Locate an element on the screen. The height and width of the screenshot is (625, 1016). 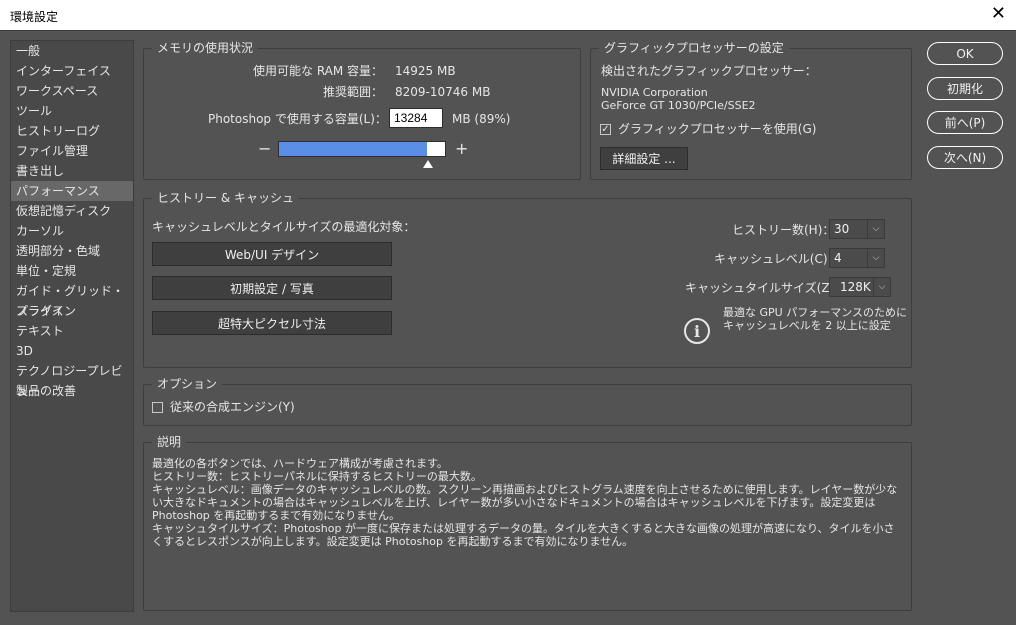
cache-levels-label: キャッシュレベル(C)： is located at coordinates (777, 259).